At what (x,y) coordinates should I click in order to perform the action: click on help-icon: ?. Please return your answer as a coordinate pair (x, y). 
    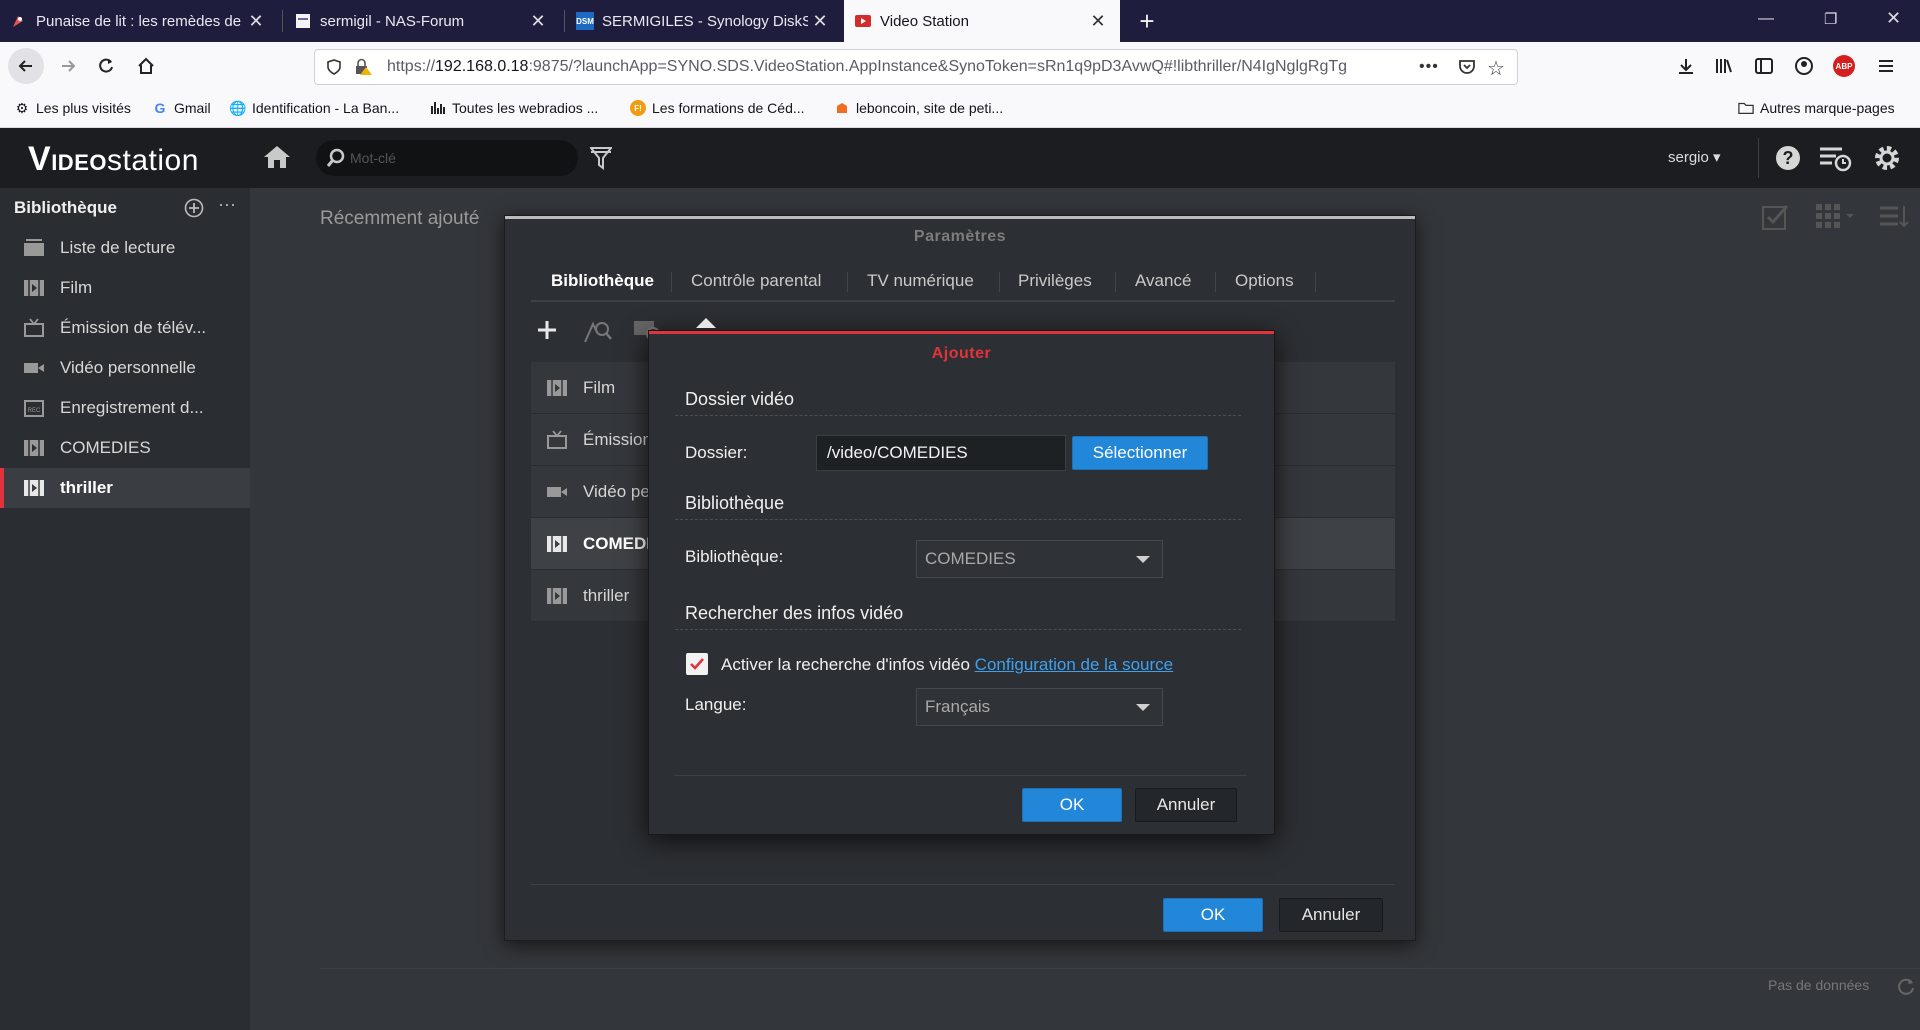
    Looking at the image, I should click on (1788, 158).